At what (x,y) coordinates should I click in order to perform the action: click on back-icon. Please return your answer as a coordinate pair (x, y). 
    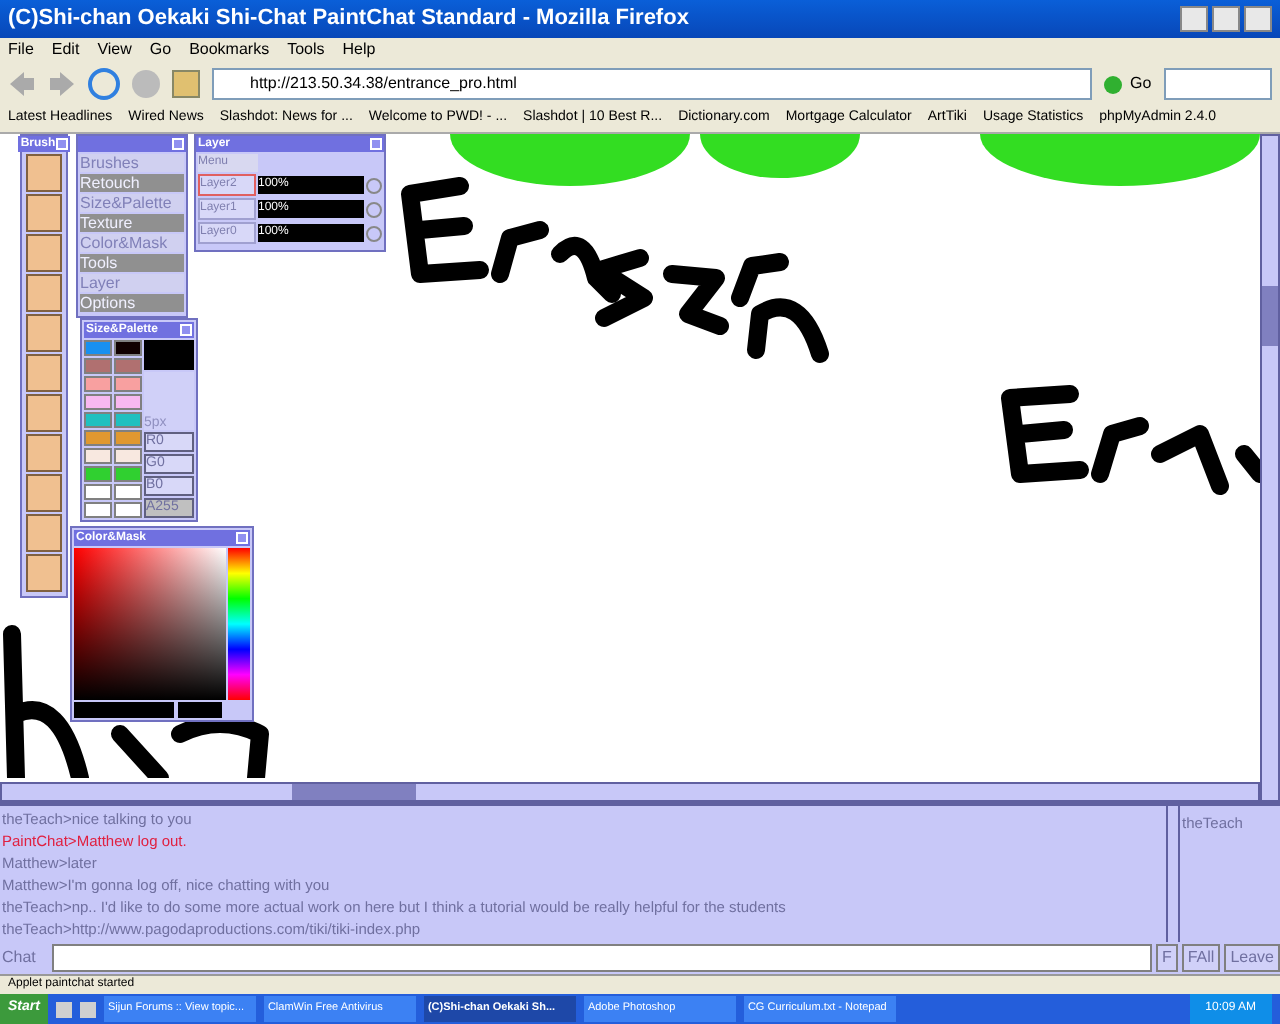
    Looking at the image, I should click on (22, 84).